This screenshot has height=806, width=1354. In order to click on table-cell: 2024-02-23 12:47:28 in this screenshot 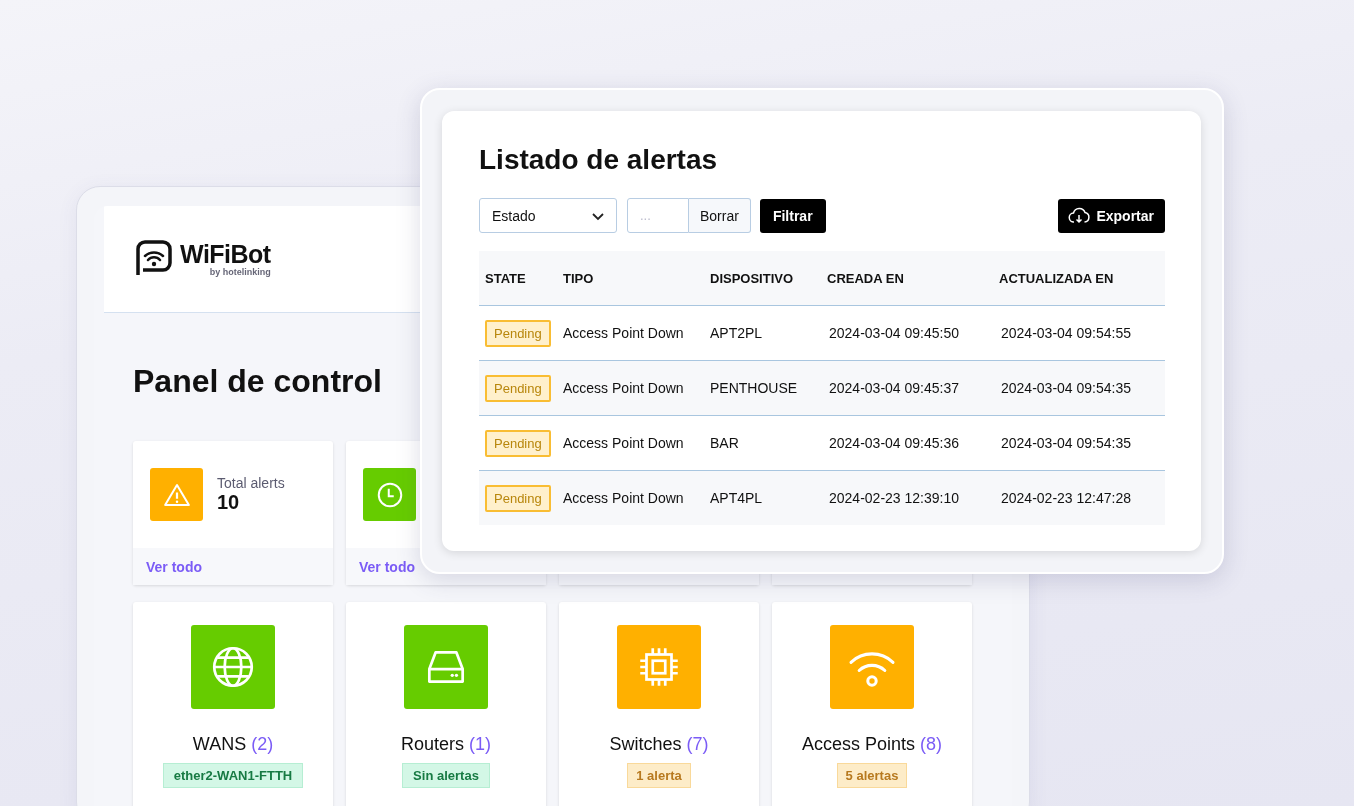, I will do `click(1079, 497)`.